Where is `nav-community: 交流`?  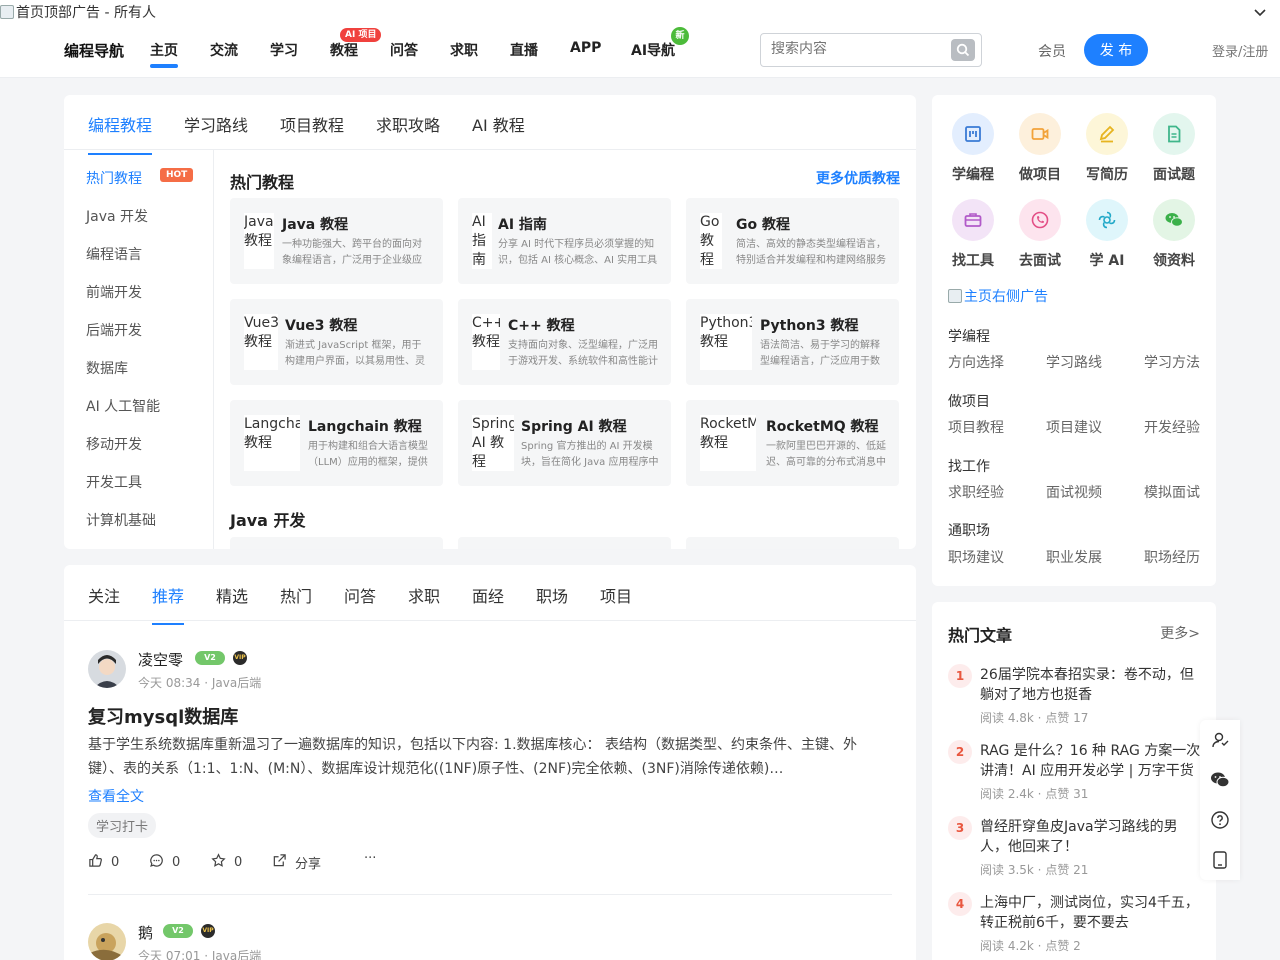
nav-community: 交流 is located at coordinates (224, 50).